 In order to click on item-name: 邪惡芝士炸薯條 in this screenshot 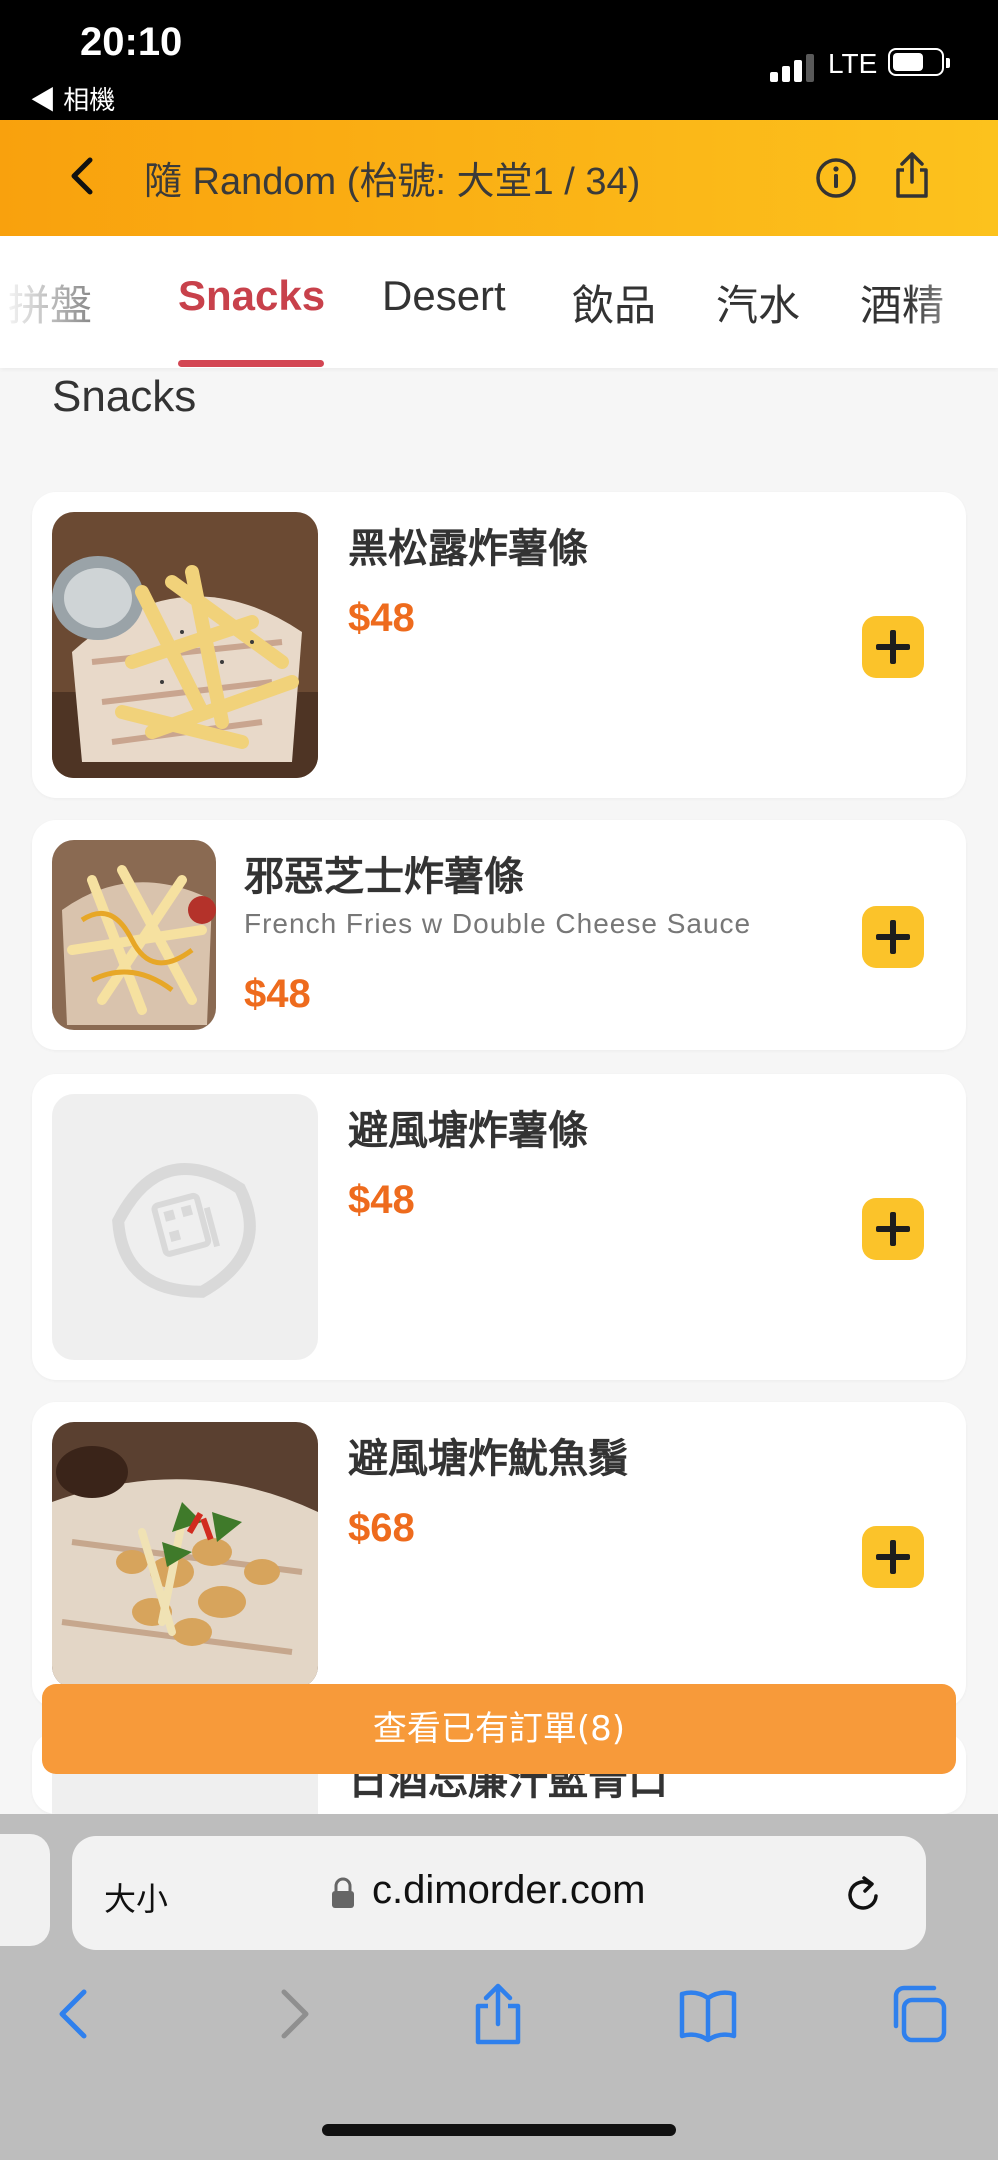, I will do `click(384, 877)`.